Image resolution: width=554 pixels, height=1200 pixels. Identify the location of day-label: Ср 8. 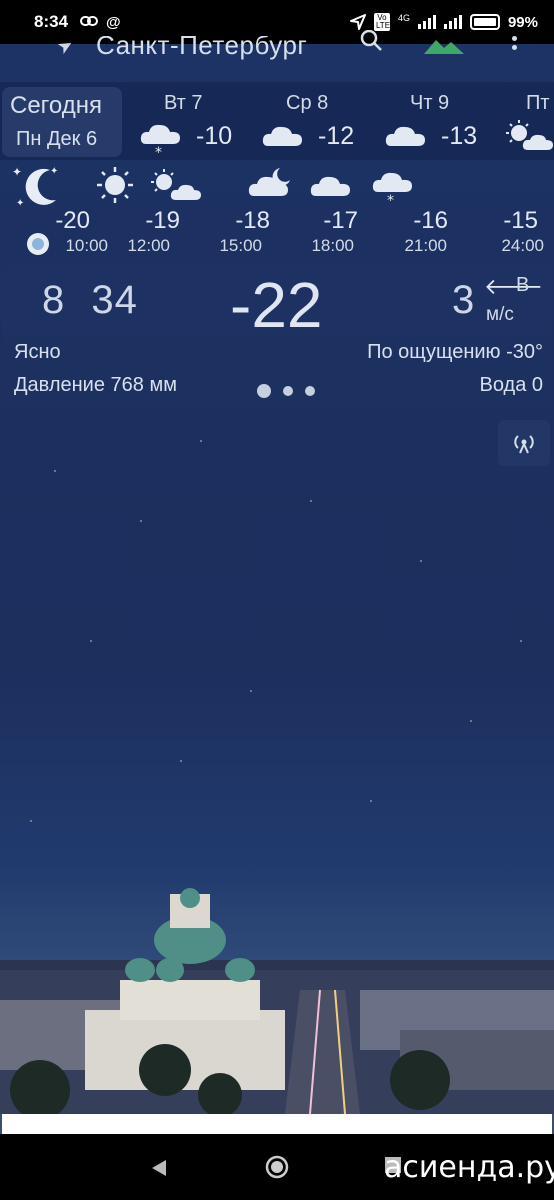
(307, 103).